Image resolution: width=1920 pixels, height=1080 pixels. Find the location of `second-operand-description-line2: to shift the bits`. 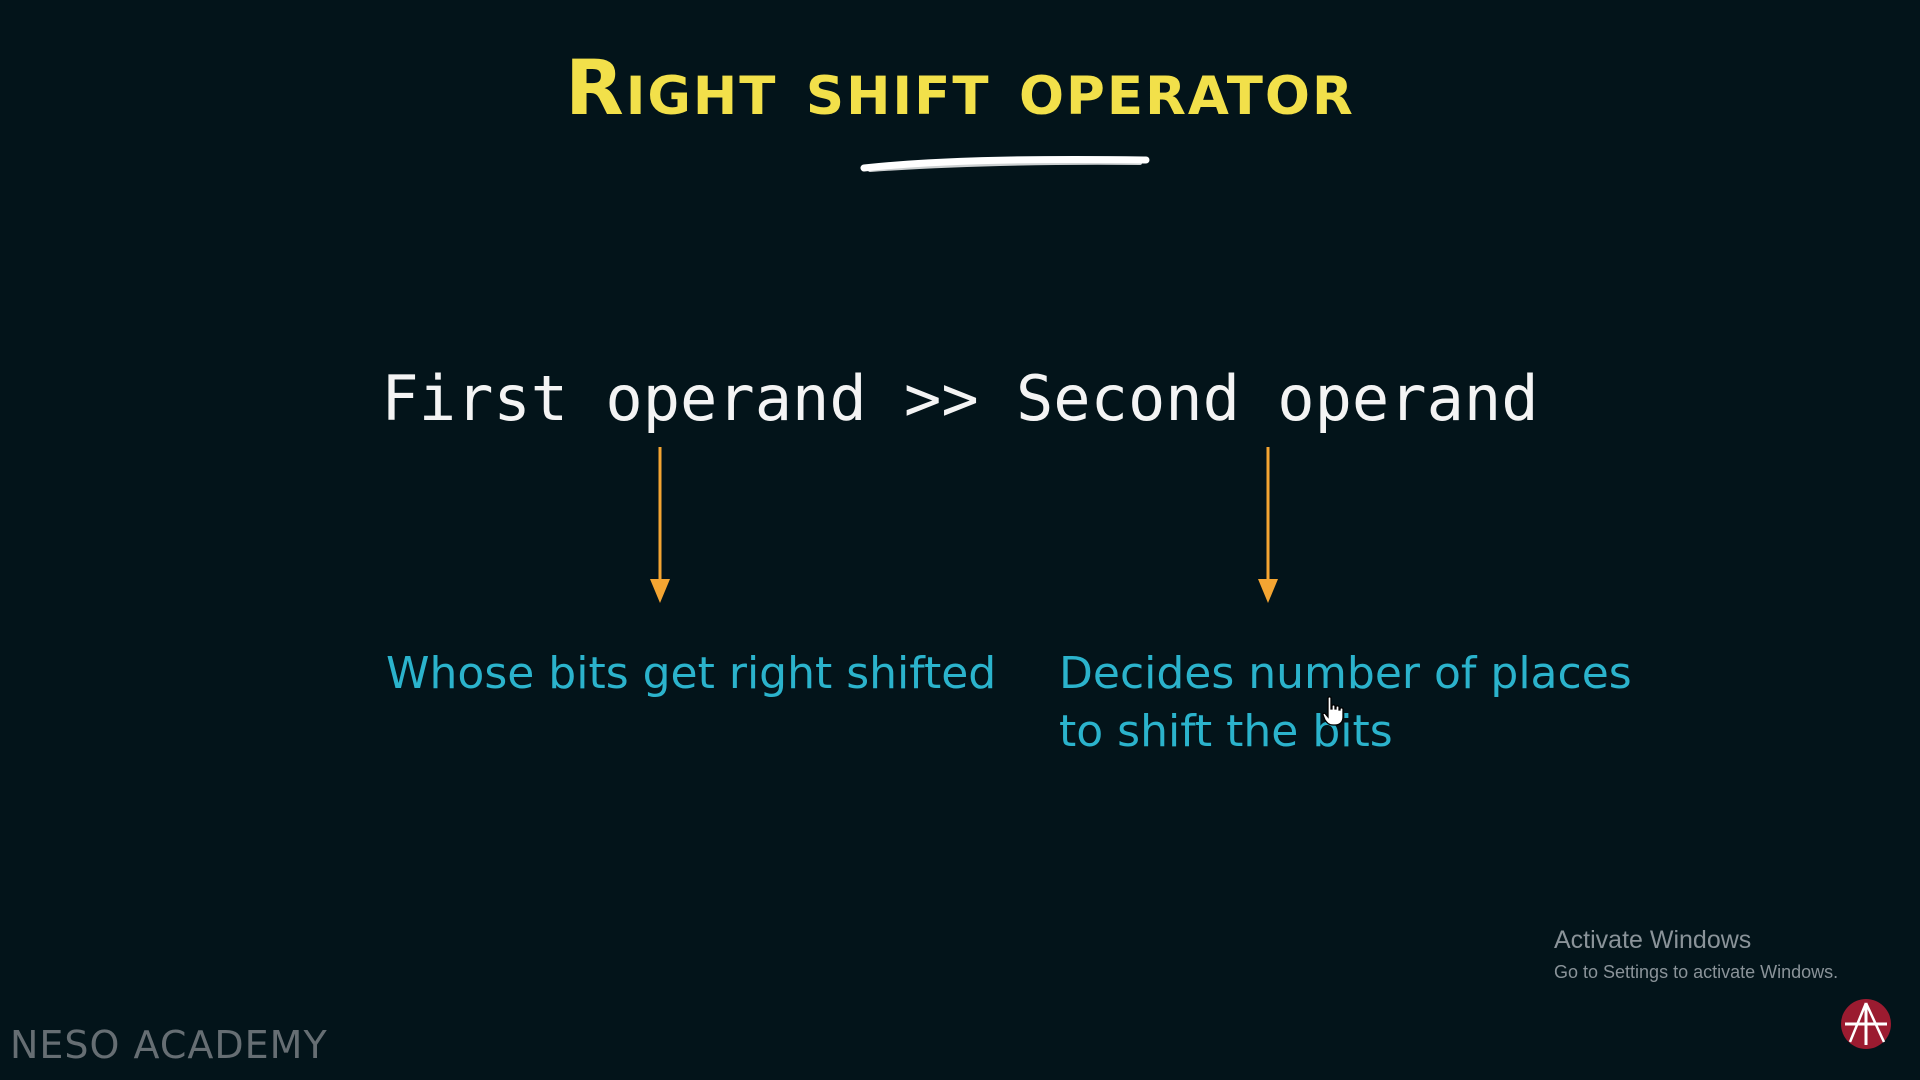

second-operand-description-line2: to shift the bits is located at coordinates (1226, 731).